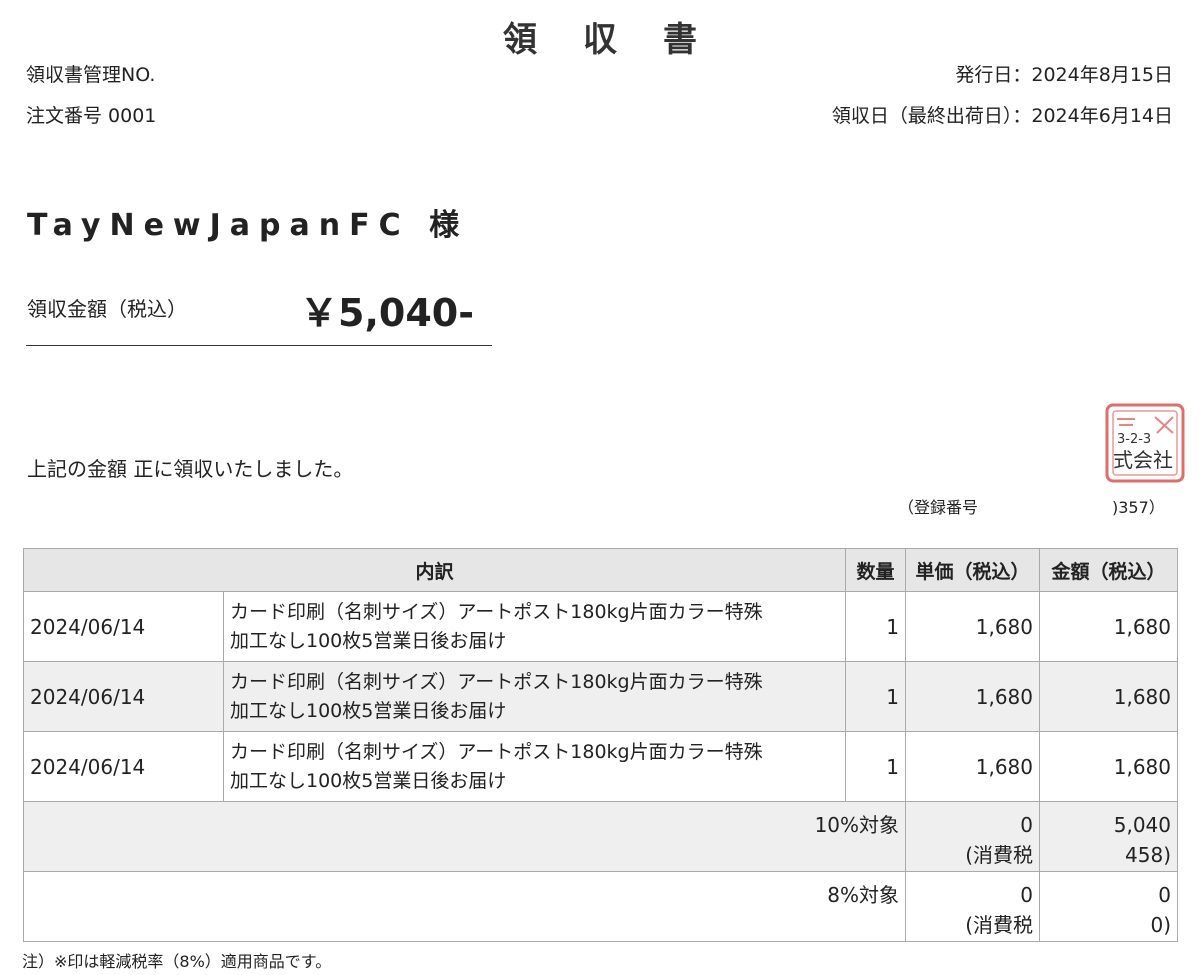  Describe the element at coordinates (190, 469) in the screenshot. I see `received-statement: 上記の金額 正に領収いたしました。` at that location.